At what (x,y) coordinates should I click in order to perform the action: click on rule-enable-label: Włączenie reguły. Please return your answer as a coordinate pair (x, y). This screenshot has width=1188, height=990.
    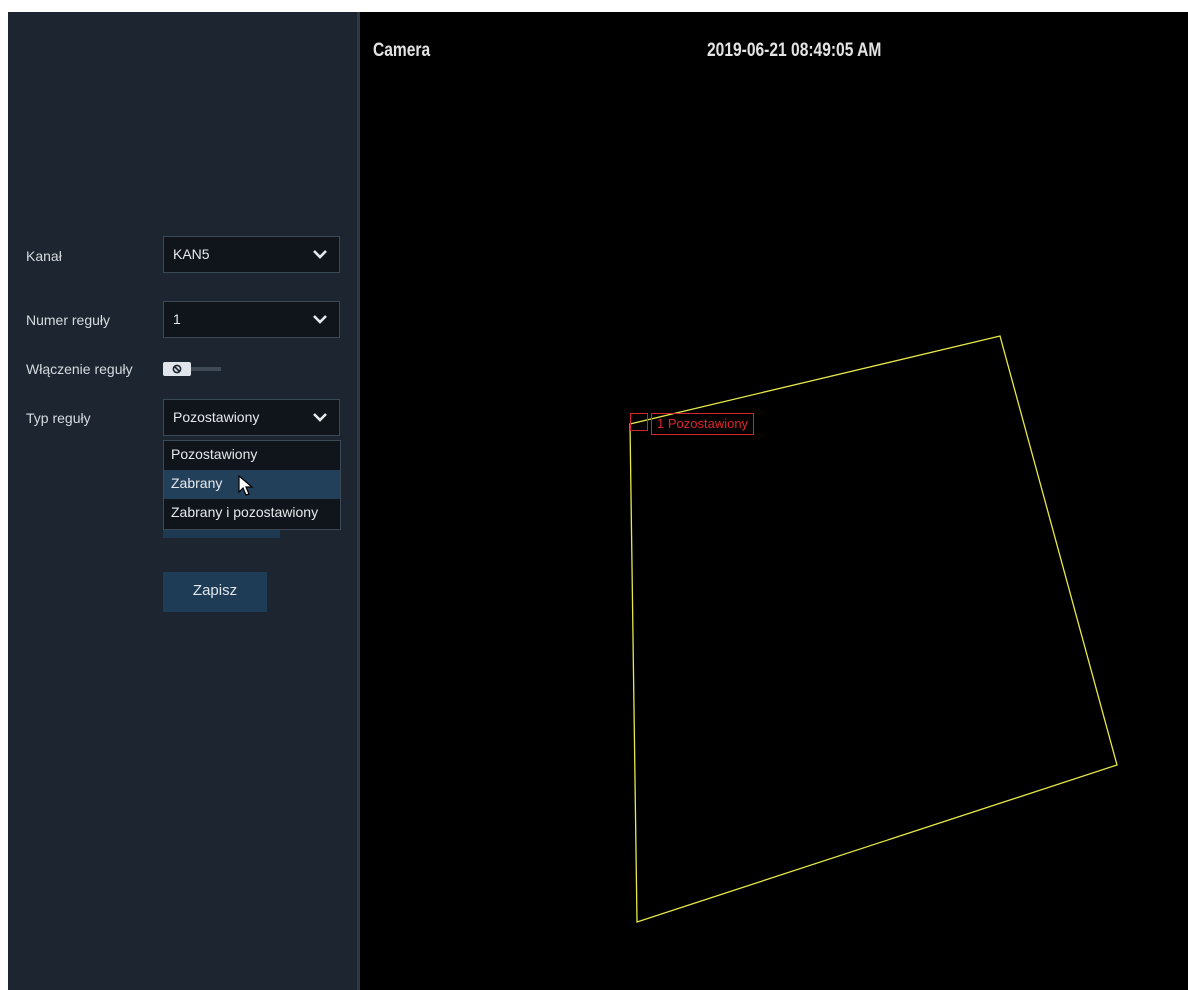
    Looking at the image, I should click on (79, 369).